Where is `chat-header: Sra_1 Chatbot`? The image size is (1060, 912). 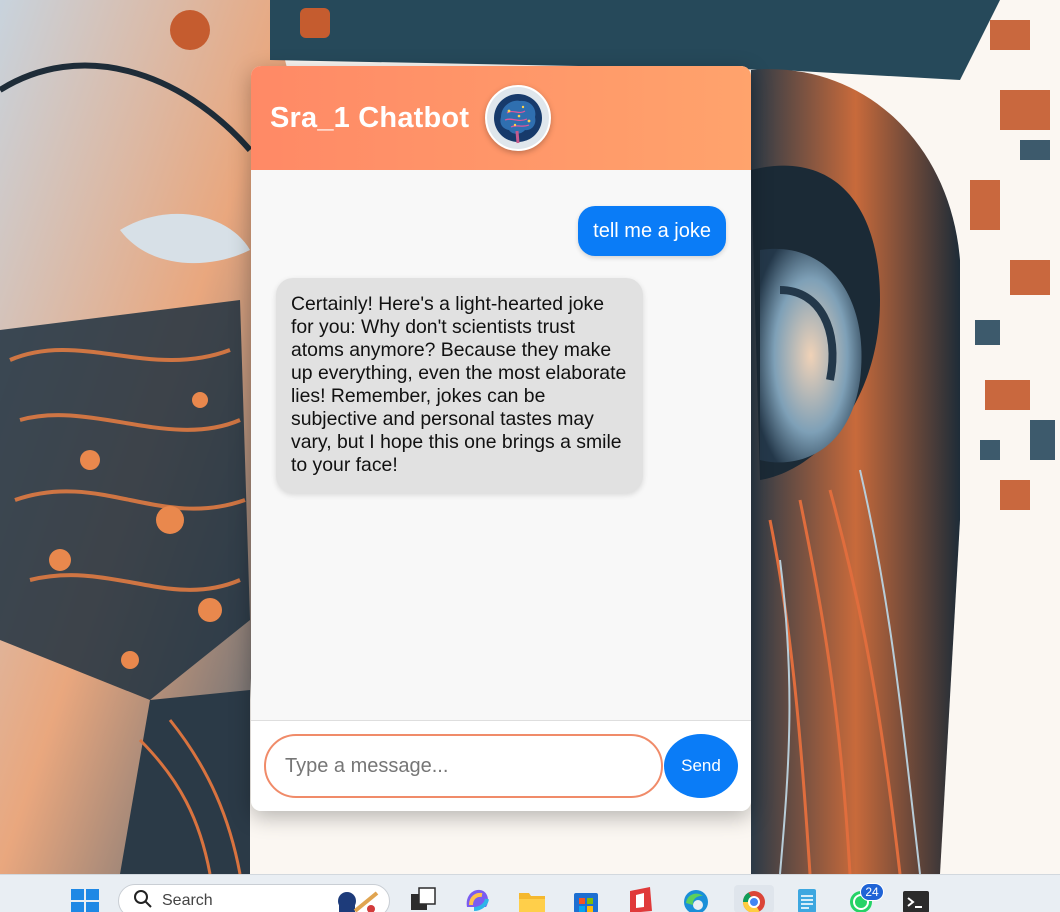
chat-header: Sra_1 Chatbot is located at coordinates (501, 118).